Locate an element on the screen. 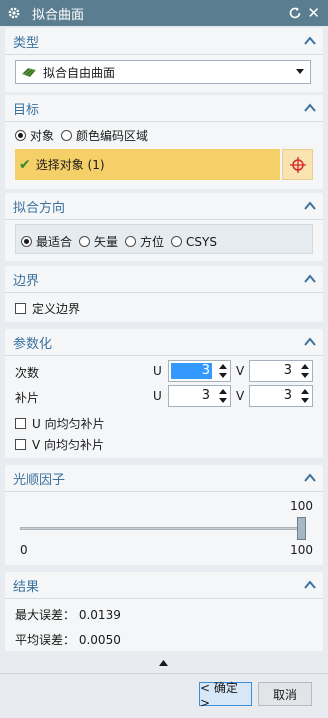 The width and height of the screenshot is (328, 718). u-uniform-checkbox is located at coordinates (20, 423).